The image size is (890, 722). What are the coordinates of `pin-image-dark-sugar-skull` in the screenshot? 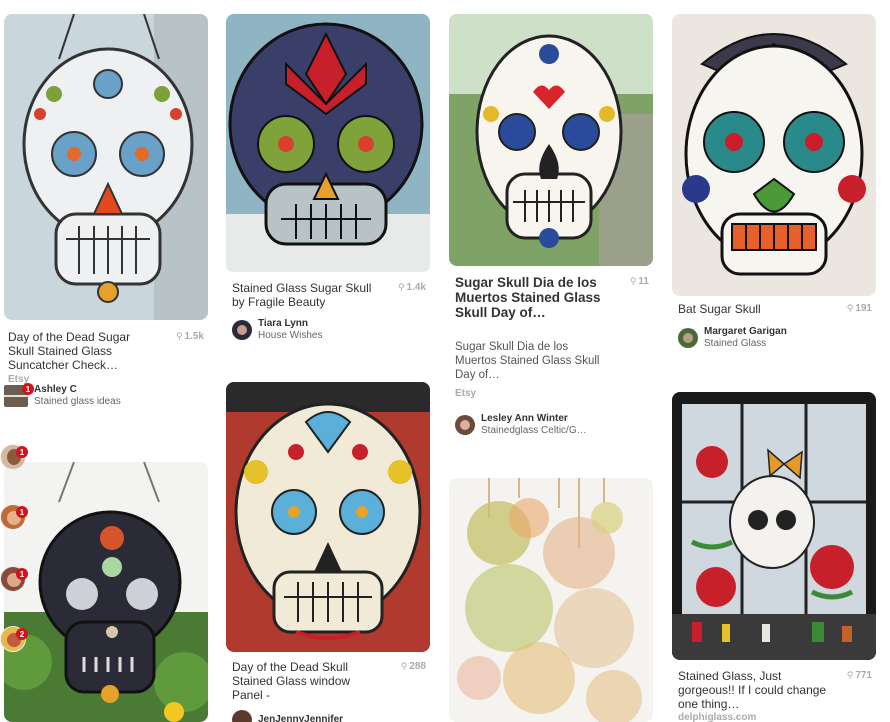 It's located at (106, 592).